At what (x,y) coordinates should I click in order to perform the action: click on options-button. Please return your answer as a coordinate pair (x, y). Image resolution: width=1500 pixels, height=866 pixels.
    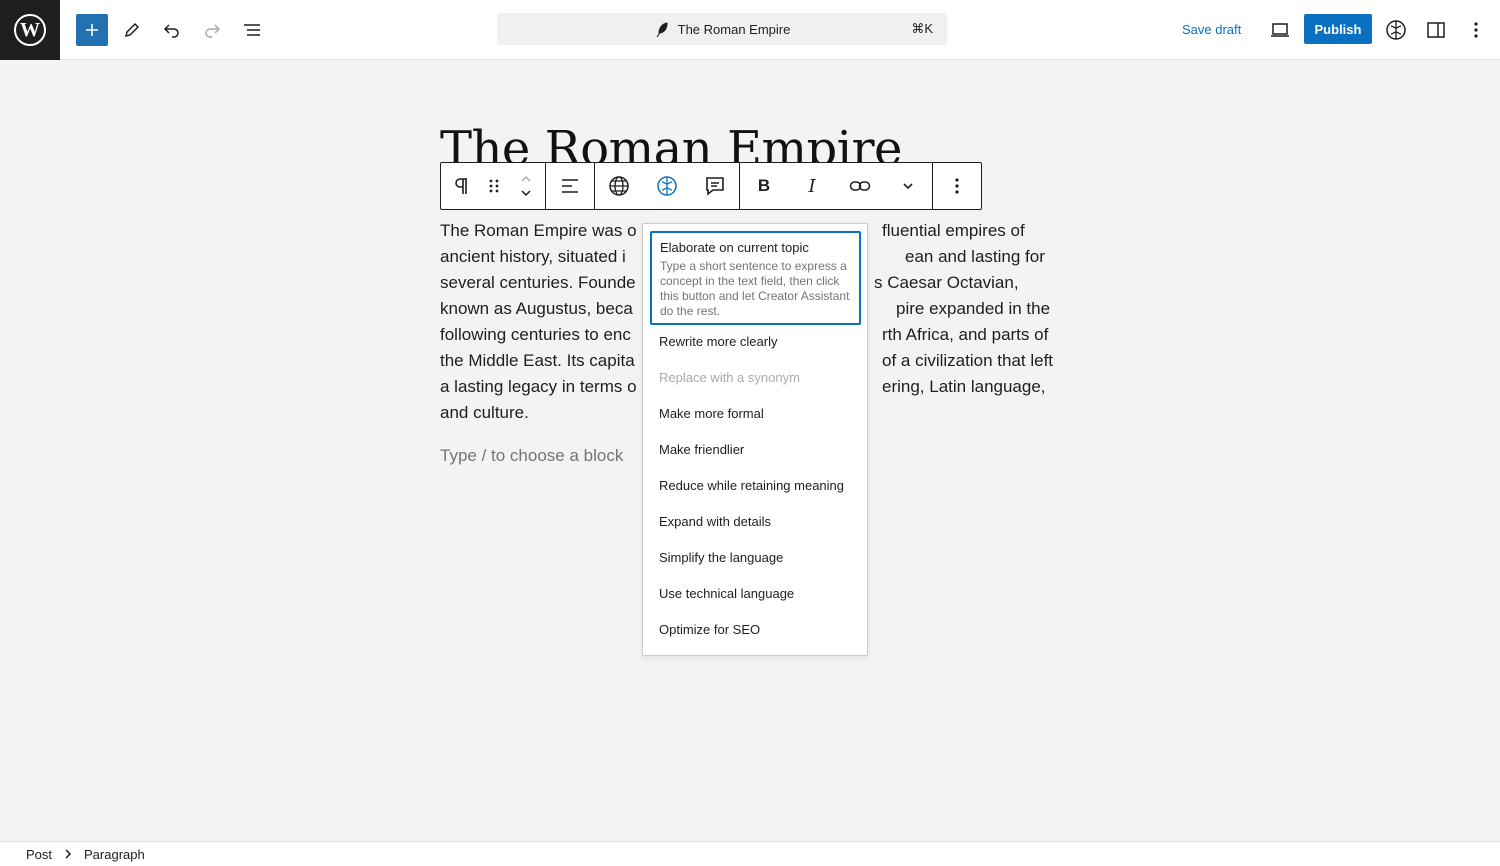
    Looking at the image, I should click on (1476, 30).